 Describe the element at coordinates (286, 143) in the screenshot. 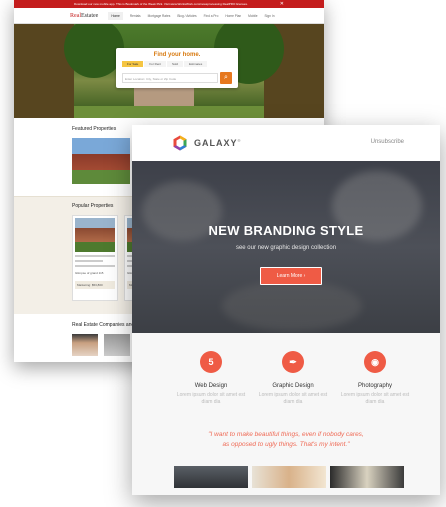

I see `galaxy-header: GALAXY® Unsubscribe` at that location.